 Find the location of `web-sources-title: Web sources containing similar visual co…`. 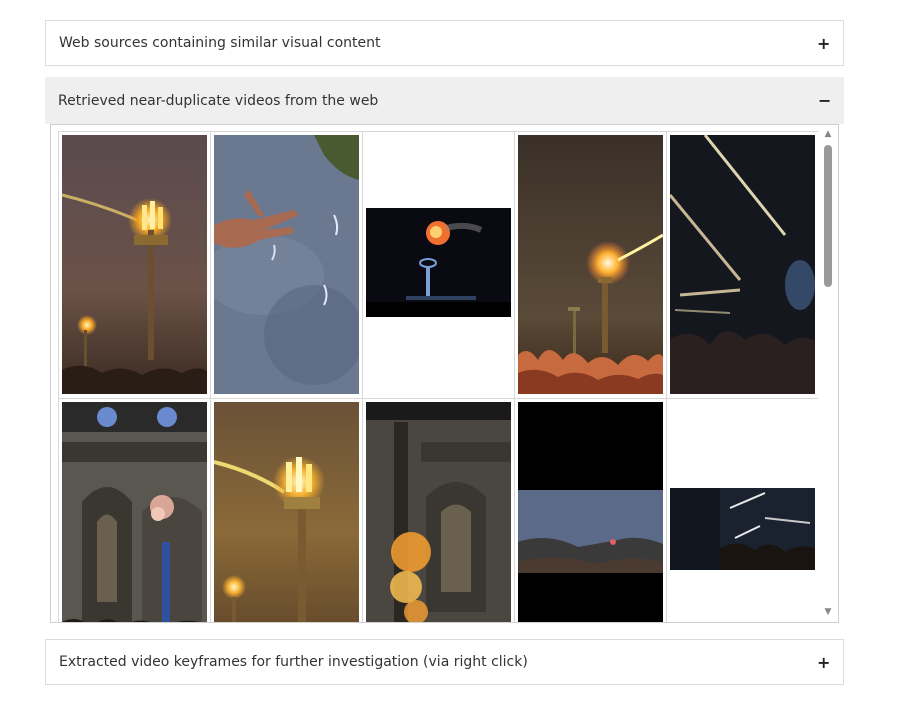

web-sources-title: Web sources containing similar visual co… is located at coordinates (220, 43).